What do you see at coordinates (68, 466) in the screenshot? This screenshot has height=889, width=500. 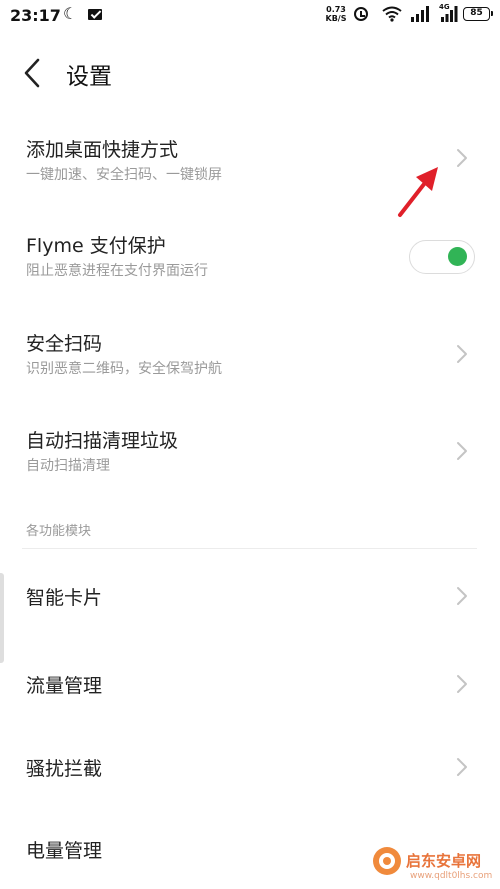 I see `setting-subtitle: 自动扫描清理` at bounding box center [68, 466].